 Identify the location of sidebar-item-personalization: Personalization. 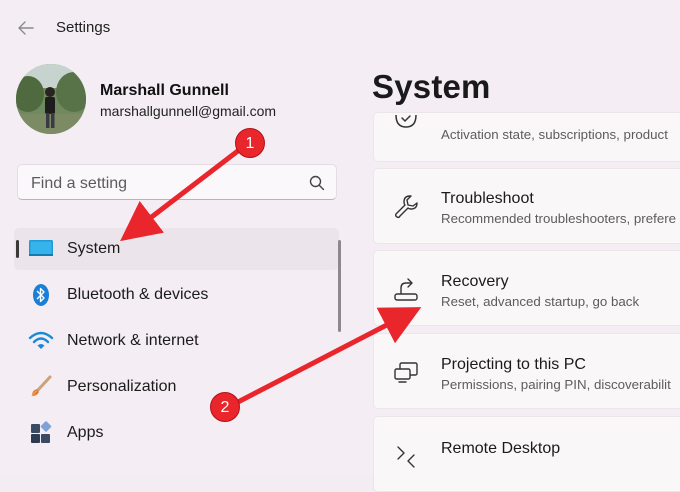
(176, 387).